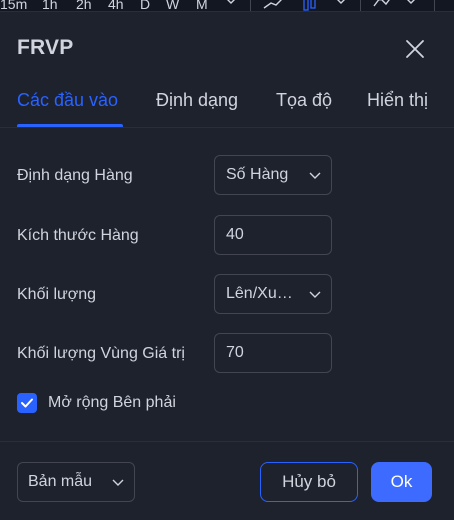 The image size is (454, 520). What do you see at coordinates (60, 481) in the screenshot?
I see `template-label: Bản mẫu` at bounding box center [60, 481].